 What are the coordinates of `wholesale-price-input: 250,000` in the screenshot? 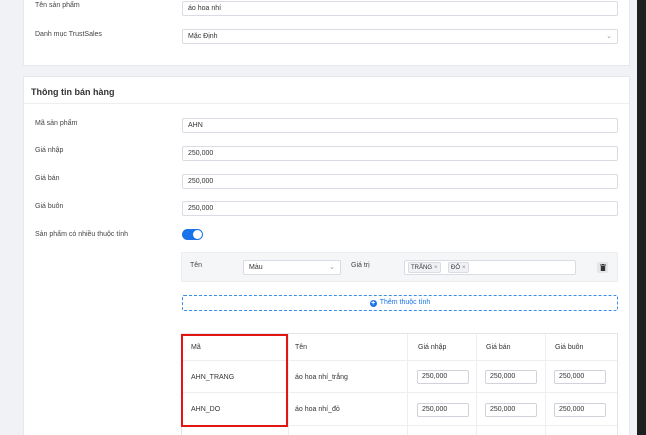 It's located at (400, 208).